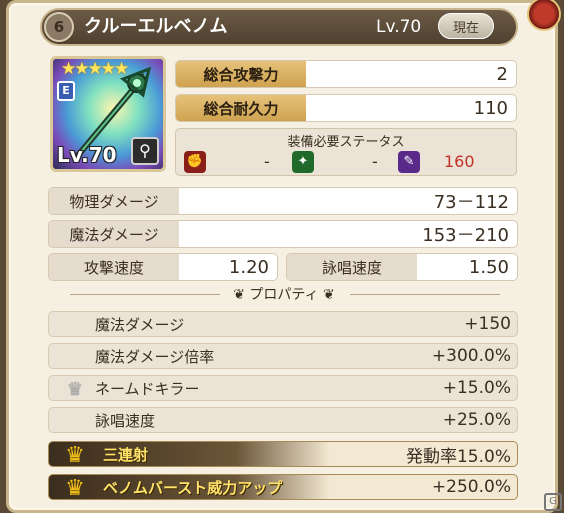 The image size is (564, 513). I want to click on special-property-row: ♛ ベノムバースト威力アップ +250.0%, so click(283, 487).